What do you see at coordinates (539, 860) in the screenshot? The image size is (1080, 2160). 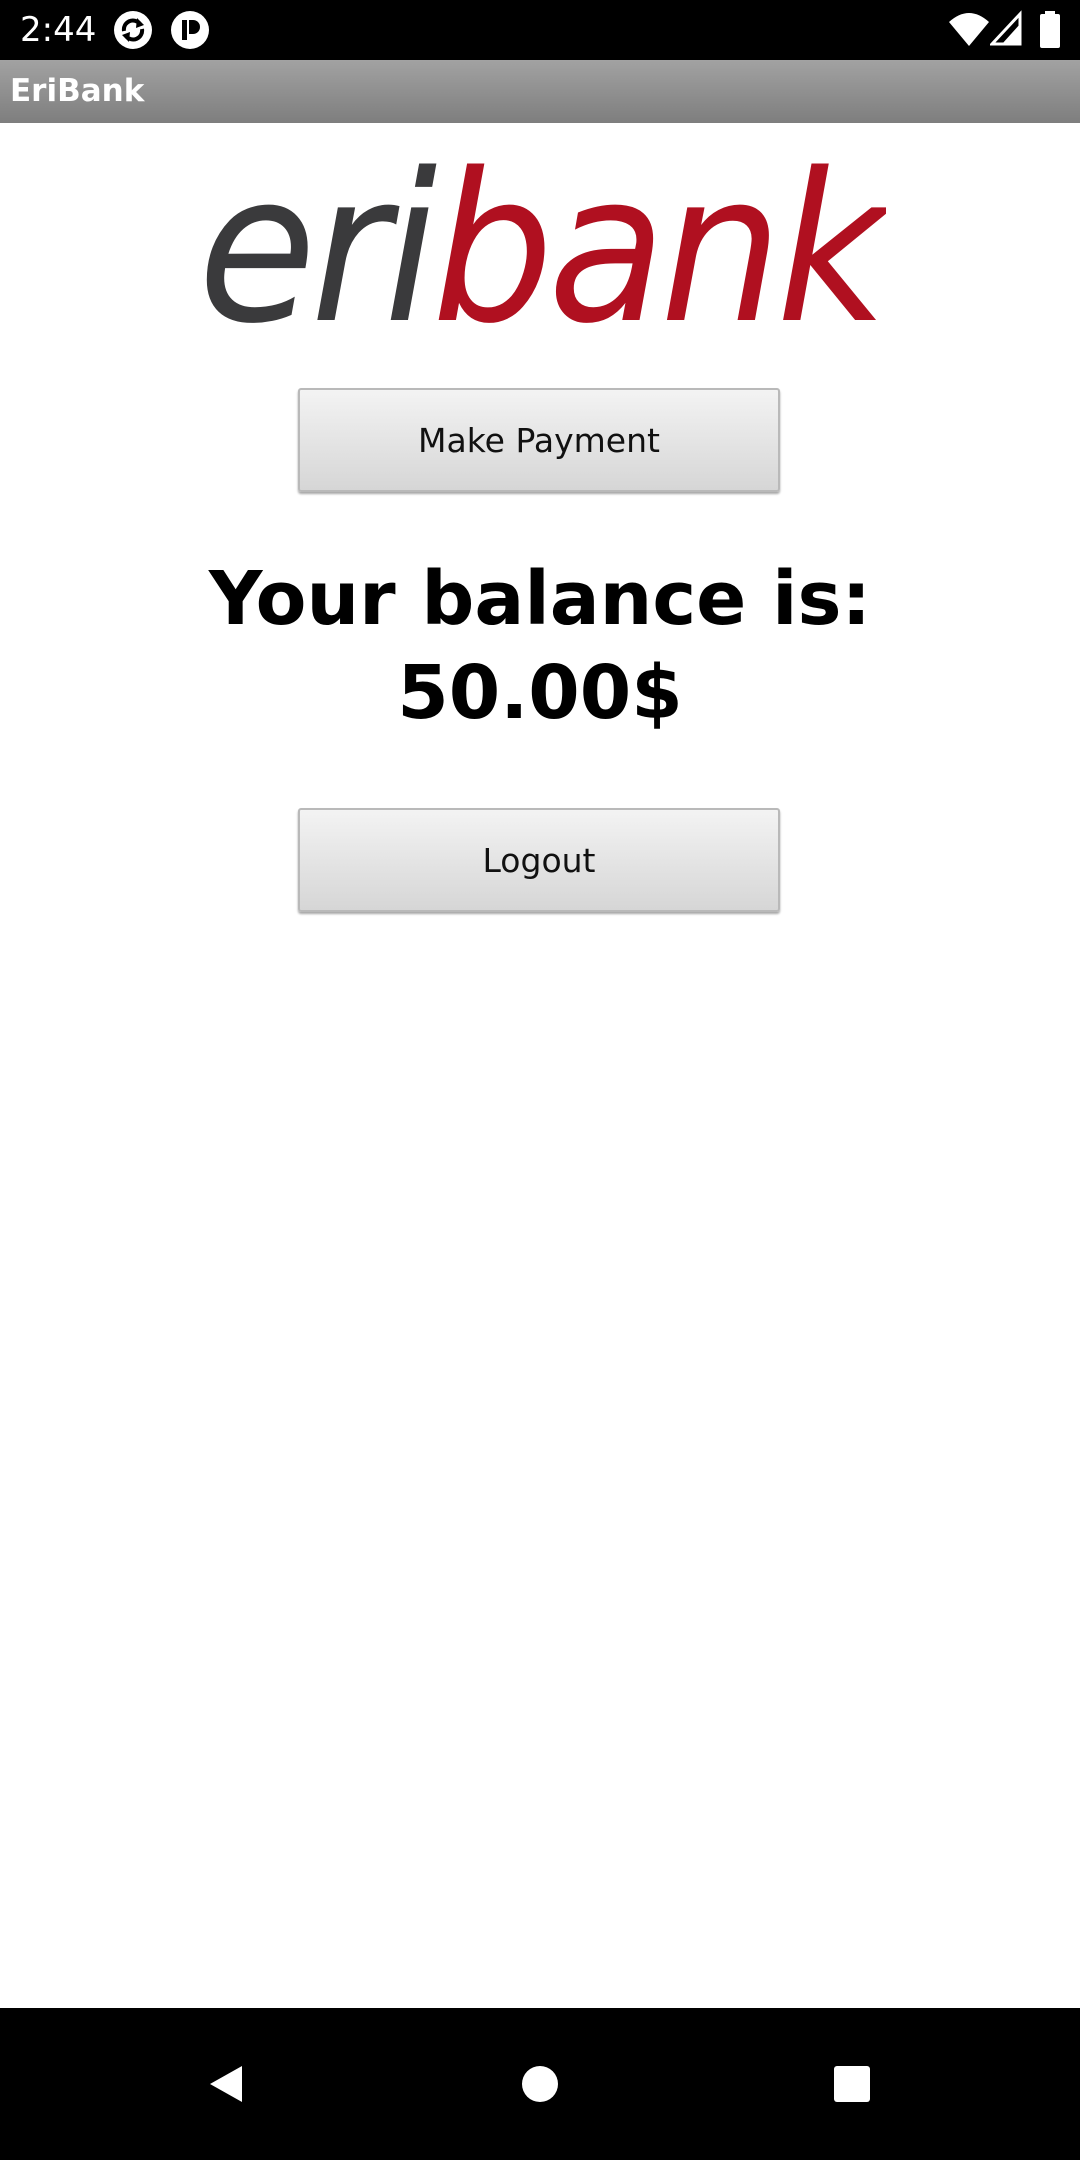 I see `logout-button: Logout` at bounding box center [539, 860].